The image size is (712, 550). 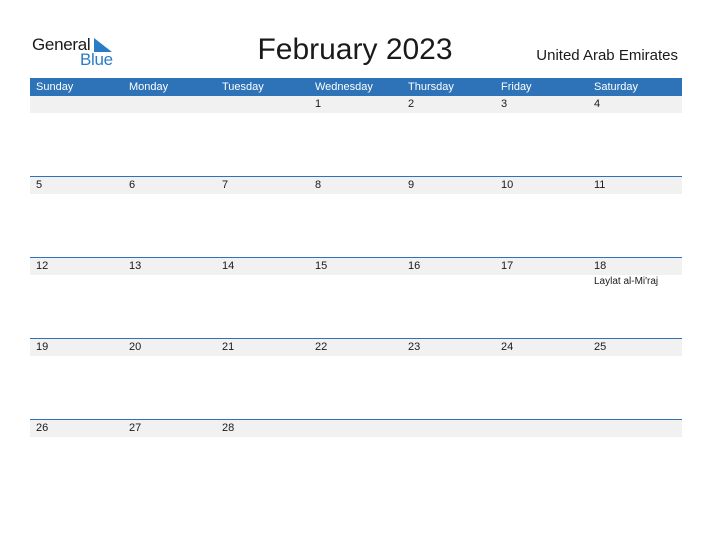 What do you see at coordinates (448, 379) in the screenshot?
I see `day-cell: 23` at bounding box center [448, 379].